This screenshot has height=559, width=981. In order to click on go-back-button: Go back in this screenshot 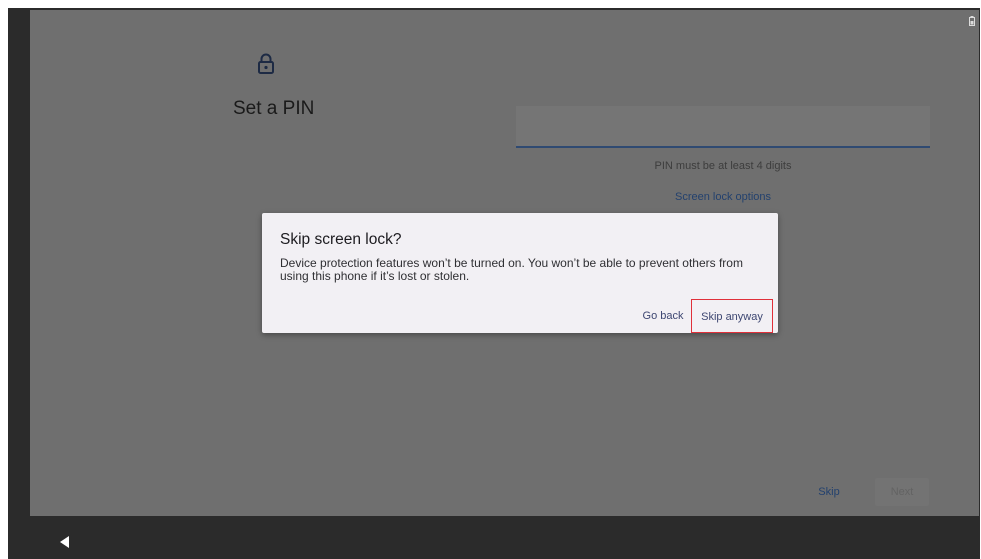, I will do `click(663, 316)`.